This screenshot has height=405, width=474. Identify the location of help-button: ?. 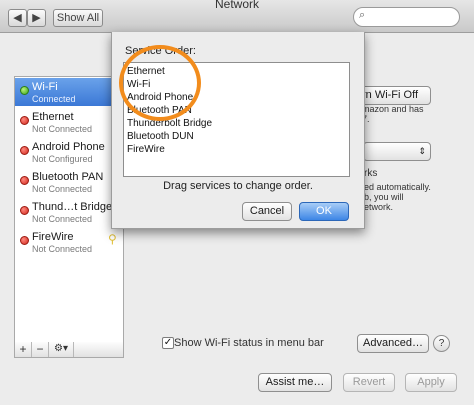
(441, 343).